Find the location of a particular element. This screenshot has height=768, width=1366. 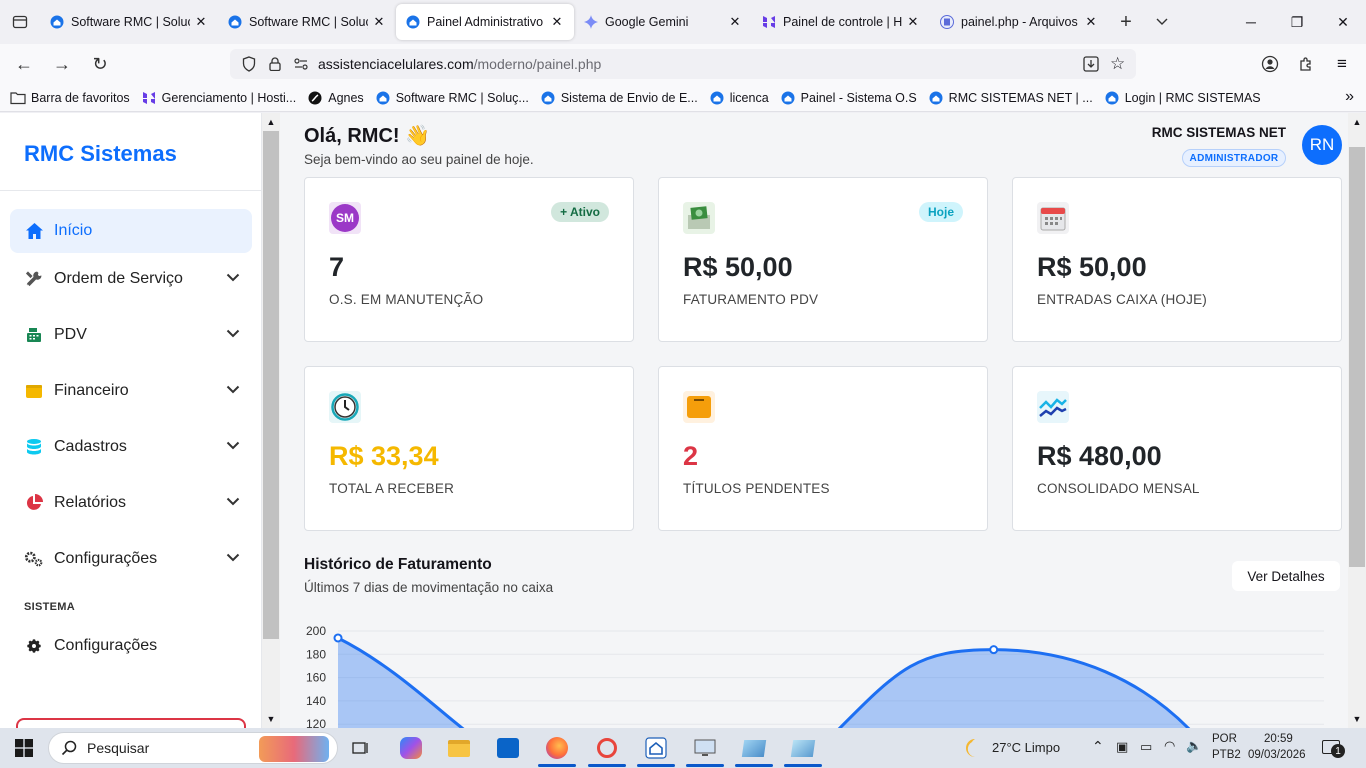

brand-divider is located at coordinates (131, 190).